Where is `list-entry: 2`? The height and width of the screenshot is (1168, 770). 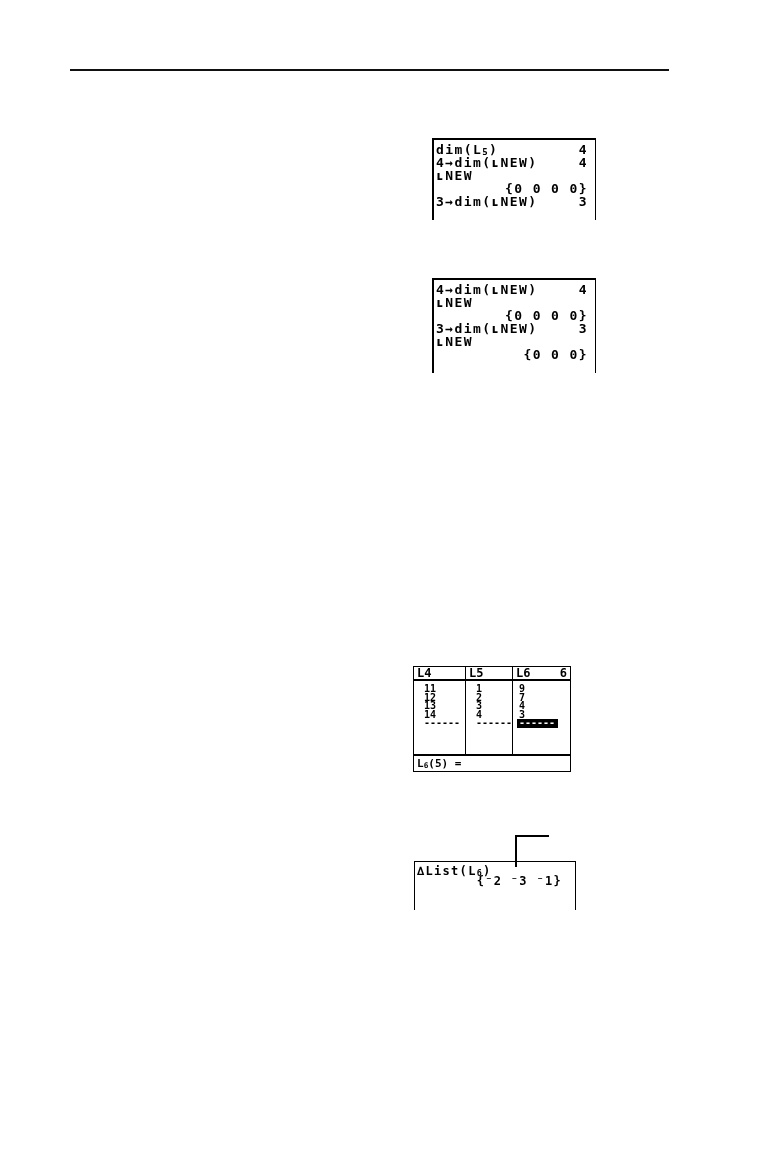 list-entry: 2 is located at coordinates (479, 697).